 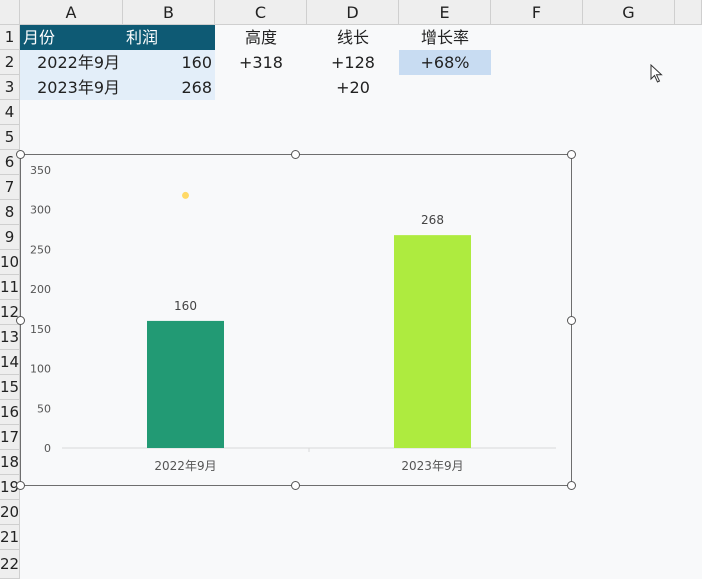 What do you see at coordinates (10, 187) in the screenshot?
I see `row-header-7: 7` at bounding box center [10, 187].